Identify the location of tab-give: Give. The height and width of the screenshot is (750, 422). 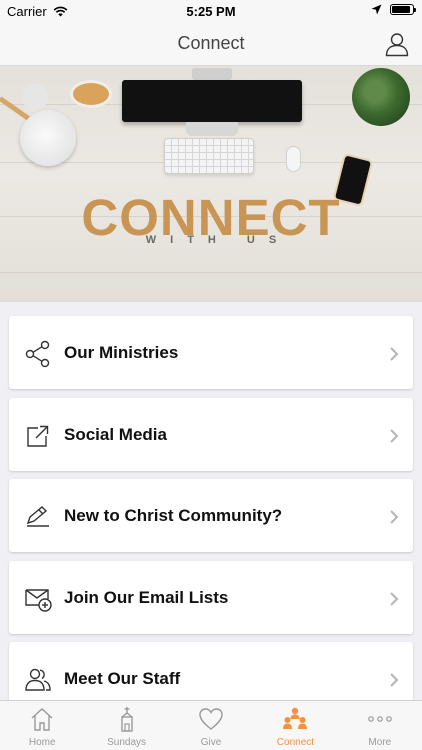
(211, 725).